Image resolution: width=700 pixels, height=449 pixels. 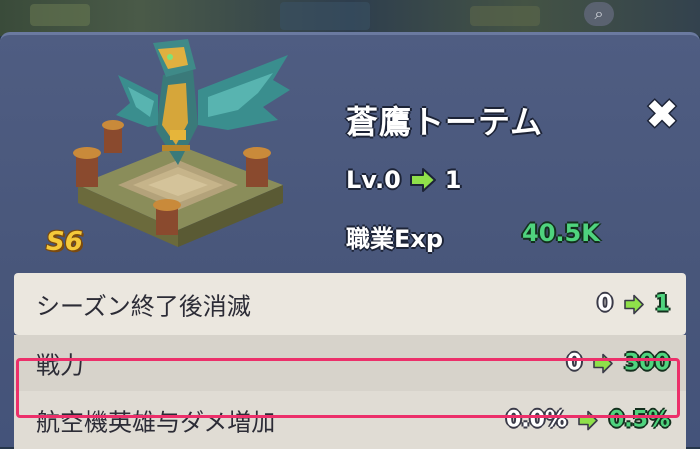 What do you see at coordinates (404, 180) in the screenshot?
I see `level-row: Lv.0 1` at bounding box center [404, 180].